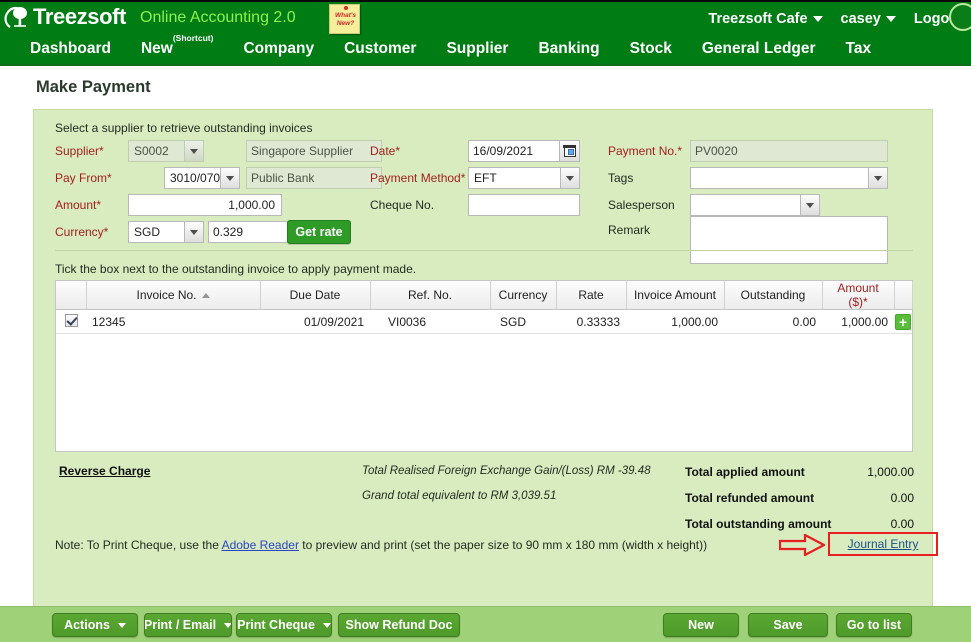 This screenshot has width=971, height=642. What do you see at coordinates (858, 321) in the screenshot?
I see `cell-amount: 1,000.00` at bounding box center [858, 321].